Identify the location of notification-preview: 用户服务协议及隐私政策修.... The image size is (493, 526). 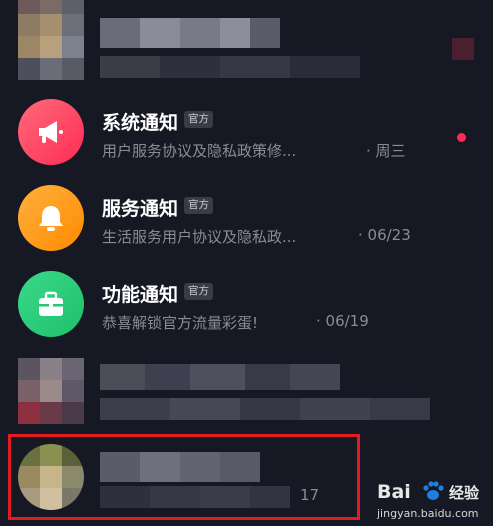
(199, 151).